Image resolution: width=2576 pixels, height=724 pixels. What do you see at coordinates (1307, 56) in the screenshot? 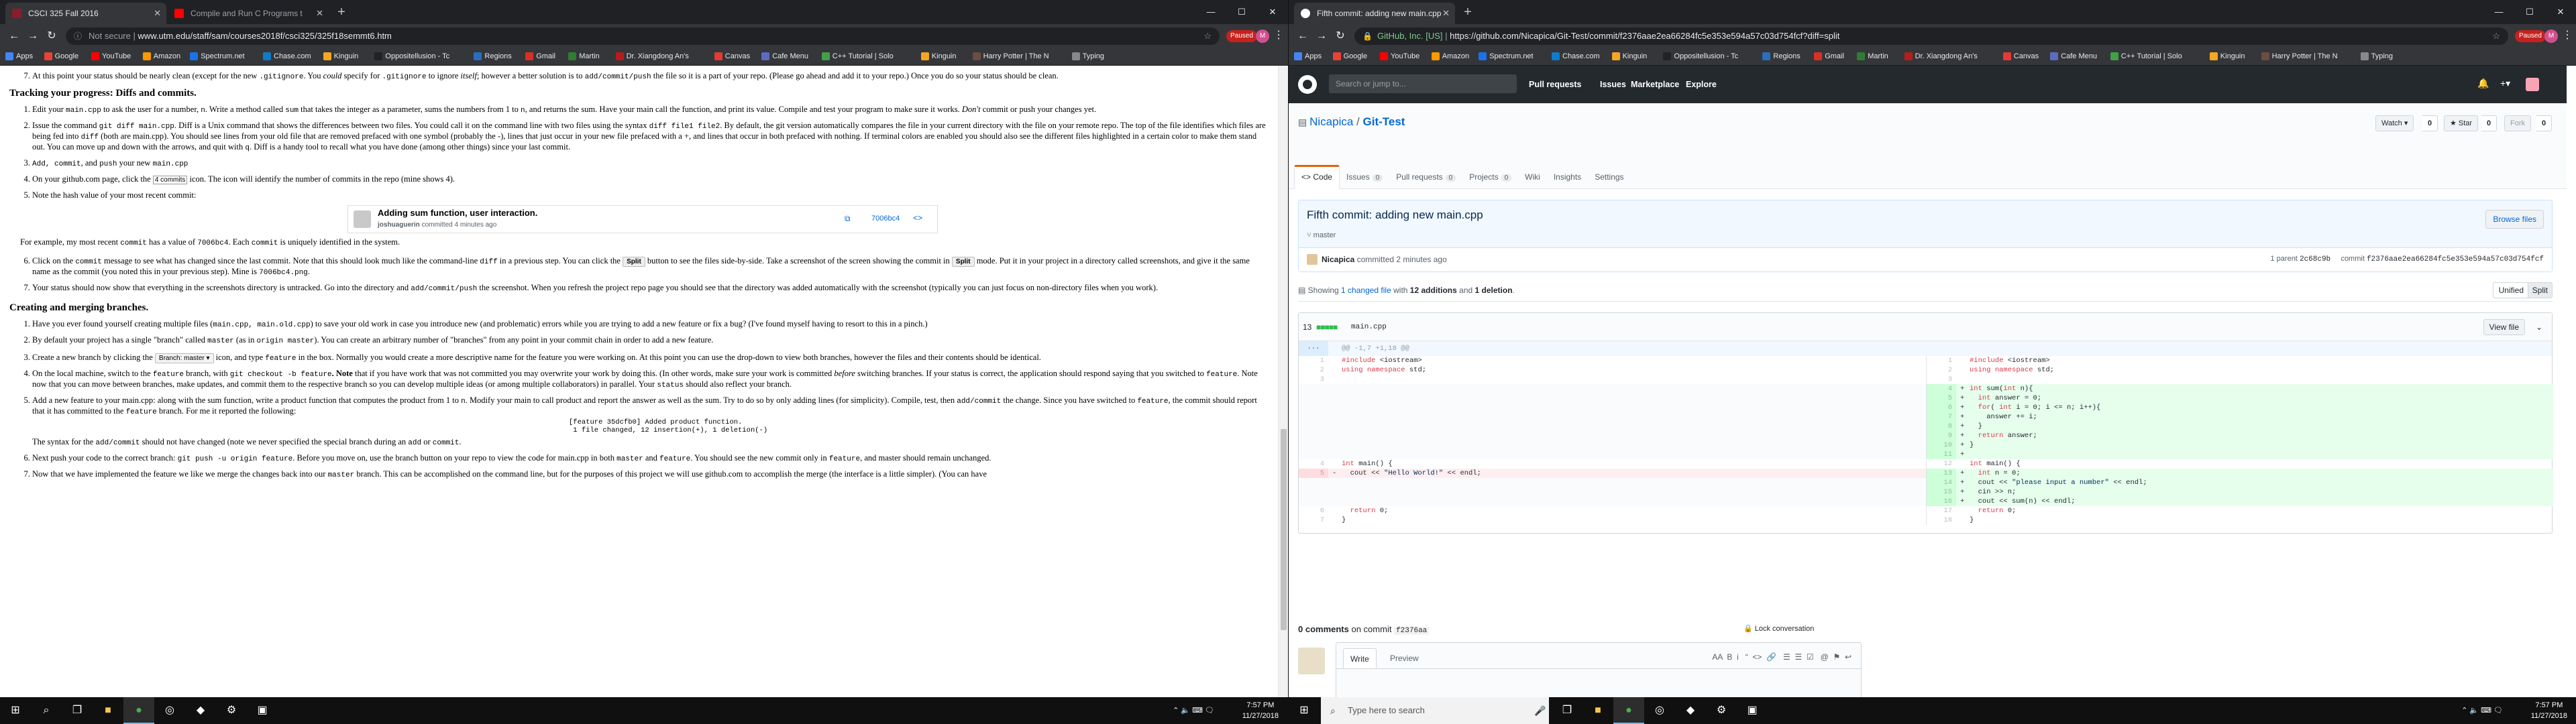
I see `bookmark-item: Apps` at bounding box center [1307, 56].